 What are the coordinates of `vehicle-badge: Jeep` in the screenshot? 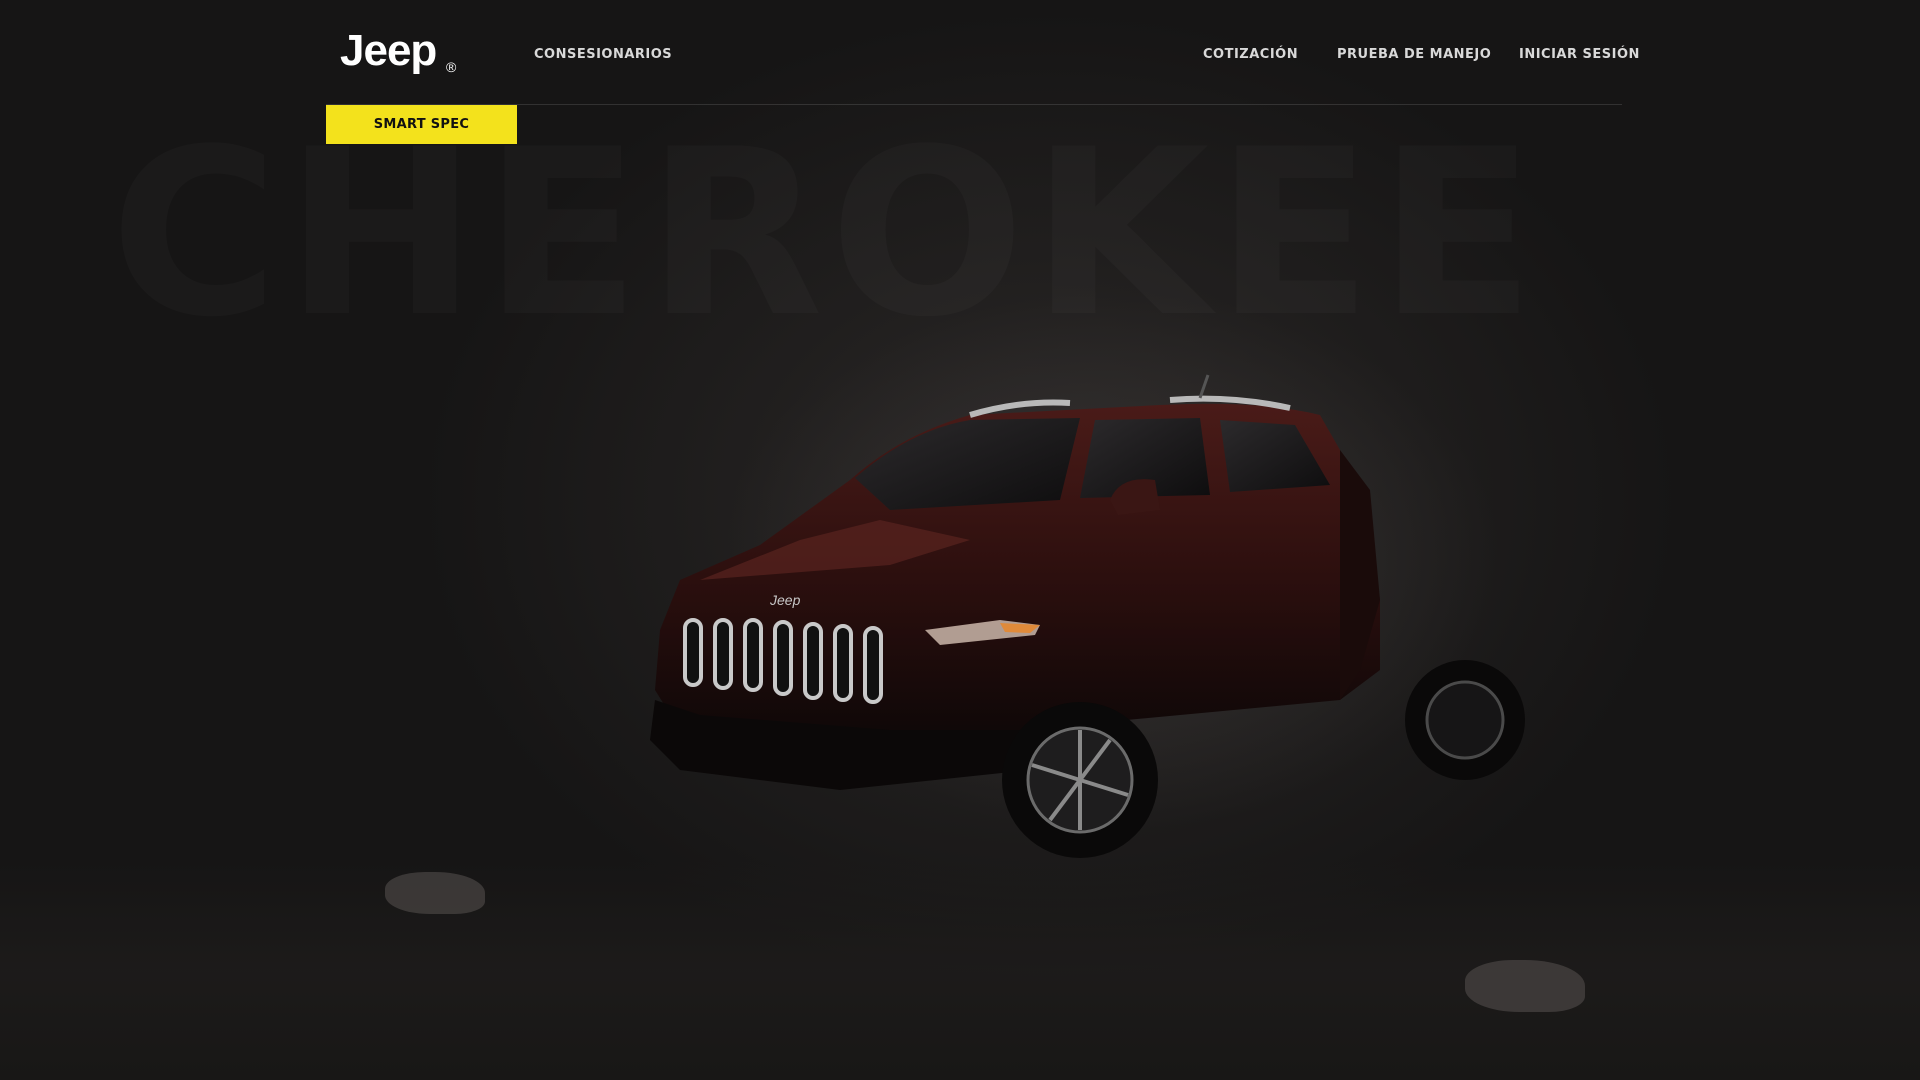 It's located at (785, 600).